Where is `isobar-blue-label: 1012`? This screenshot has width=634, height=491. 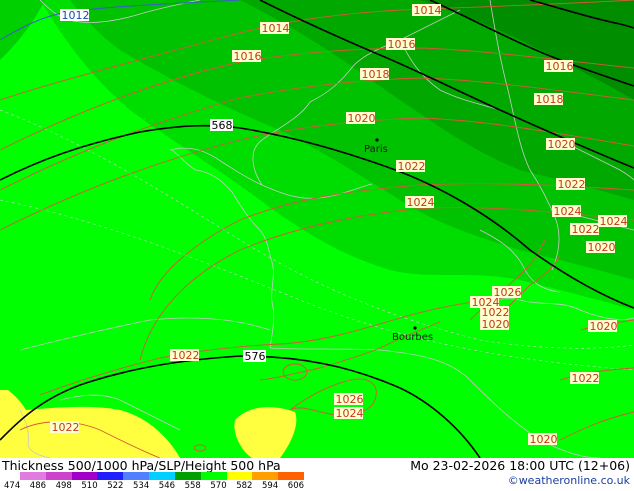
isobar-blue-label: 1012 is located at coordinates (75, 15).